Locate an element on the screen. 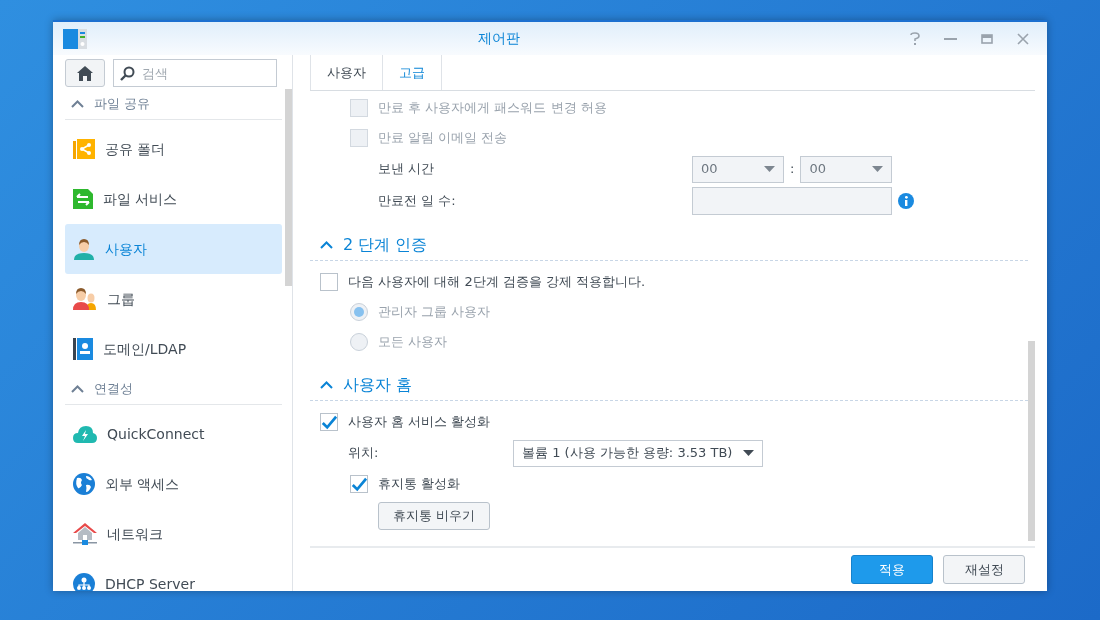 The width and height of the screenshot is (1100, 620). reset-button: 재설정 is located at coordinates (984, 569).